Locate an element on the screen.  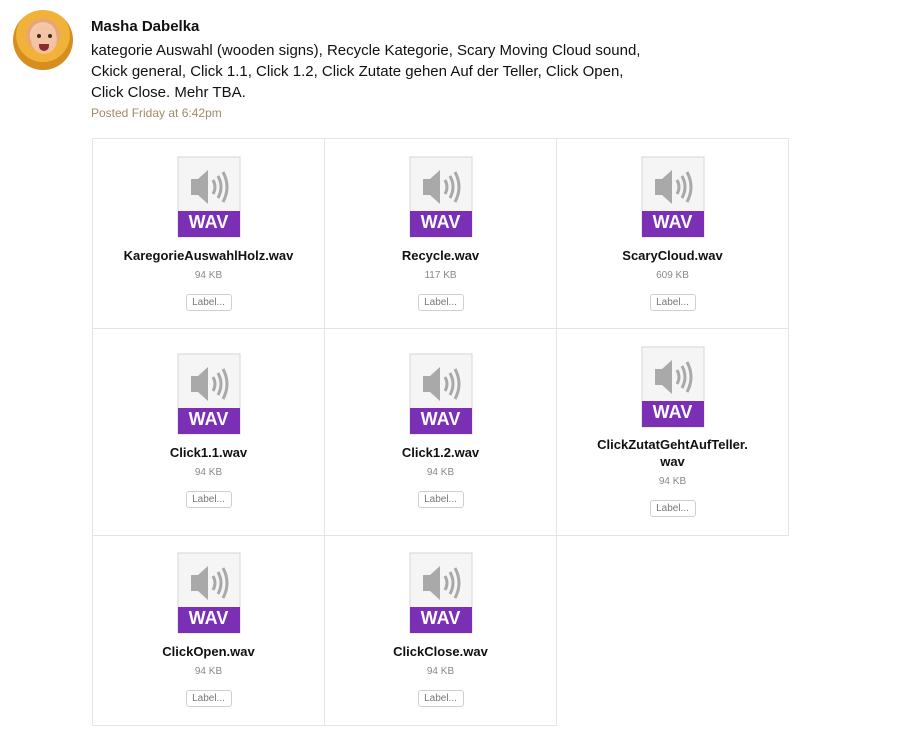
file-size: 117 KB is located at coordinates (440, 275).